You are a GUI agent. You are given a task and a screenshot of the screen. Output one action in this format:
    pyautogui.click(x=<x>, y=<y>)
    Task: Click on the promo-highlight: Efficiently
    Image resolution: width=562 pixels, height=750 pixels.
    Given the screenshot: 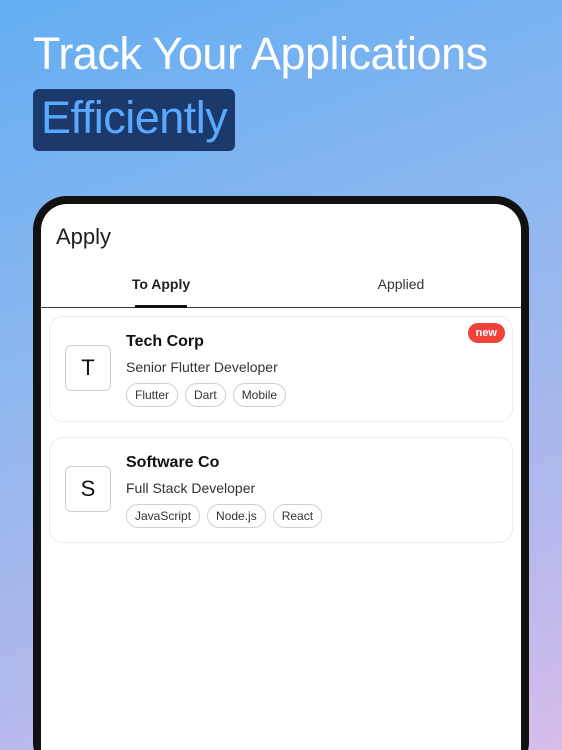 What is the action you would take?
    pyautogui.click(x=134, y=120)
    